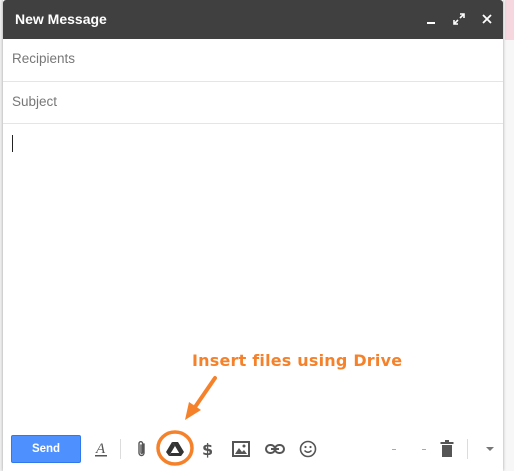 The width and height of the screenshot is (514, 471). Describe the element at coordinates (61, 19) in the screenshot. I see `compose-title: New Message` at that location.